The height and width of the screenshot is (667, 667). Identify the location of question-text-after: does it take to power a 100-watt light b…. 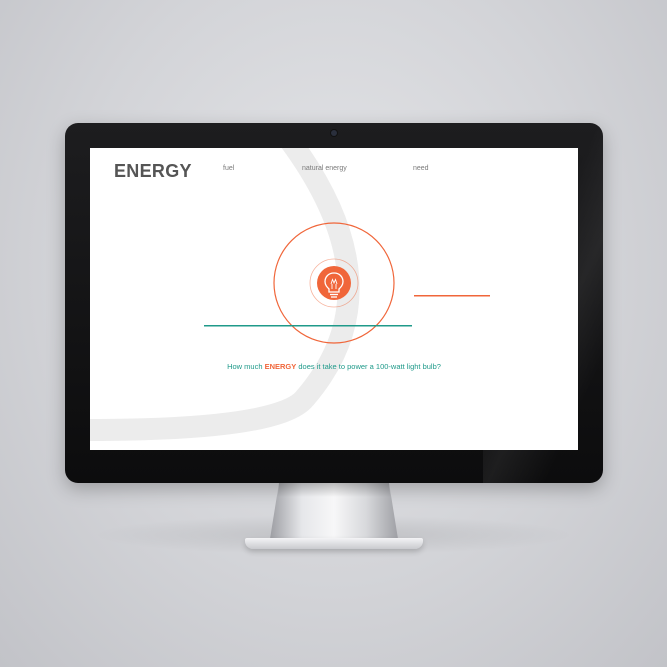
(368, 366).